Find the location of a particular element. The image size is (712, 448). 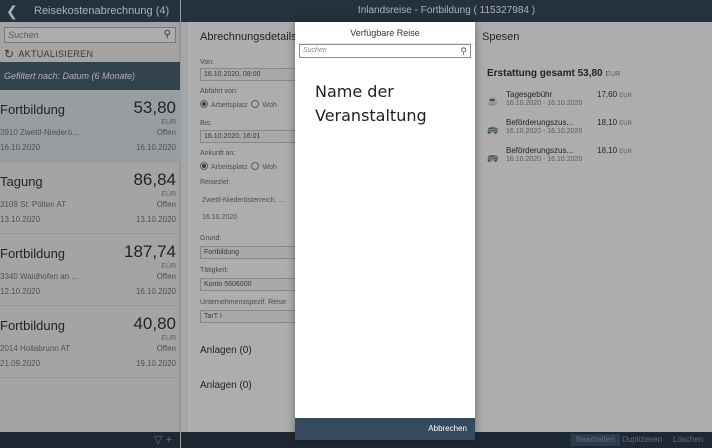

dialog-title: Verfügbare Reise is located at coordinates (385, 33).